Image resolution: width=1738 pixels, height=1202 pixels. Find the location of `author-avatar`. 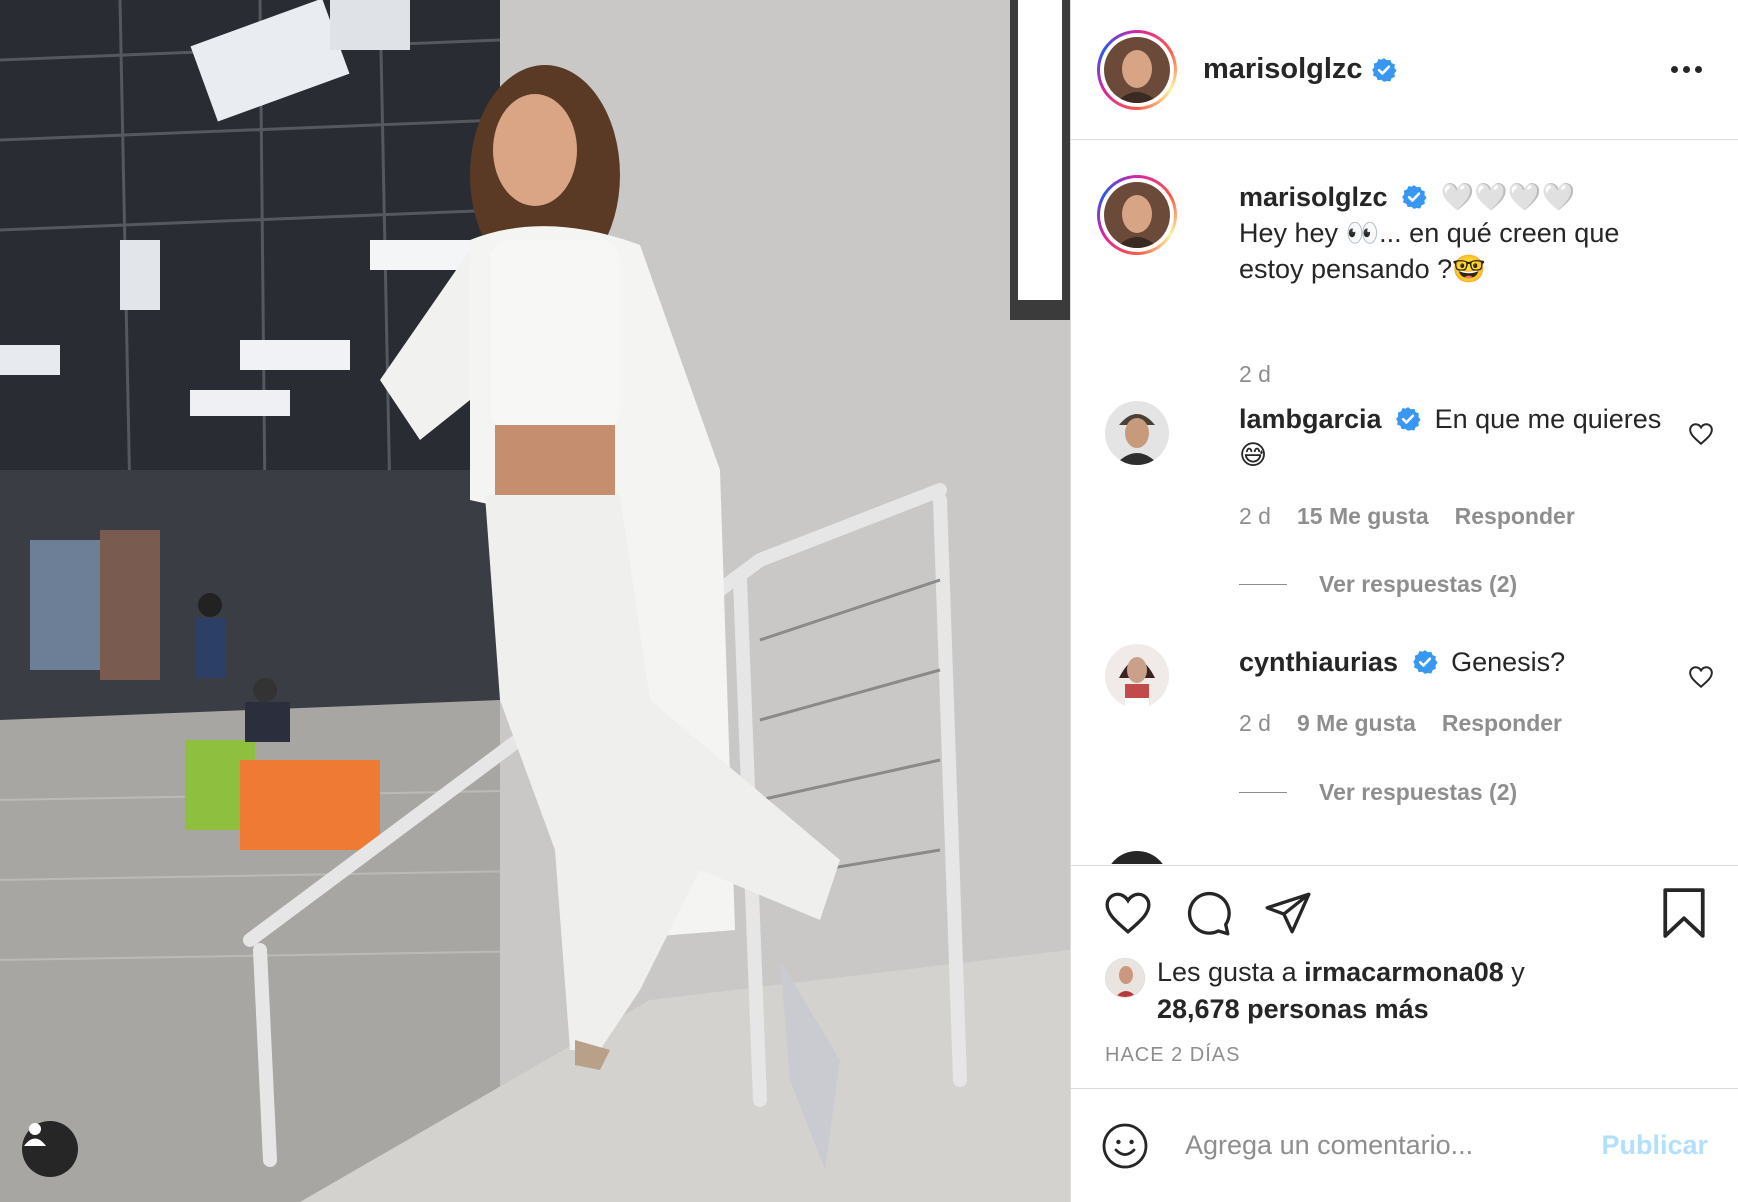

author-avatar is located at coordinates (1137, 69).